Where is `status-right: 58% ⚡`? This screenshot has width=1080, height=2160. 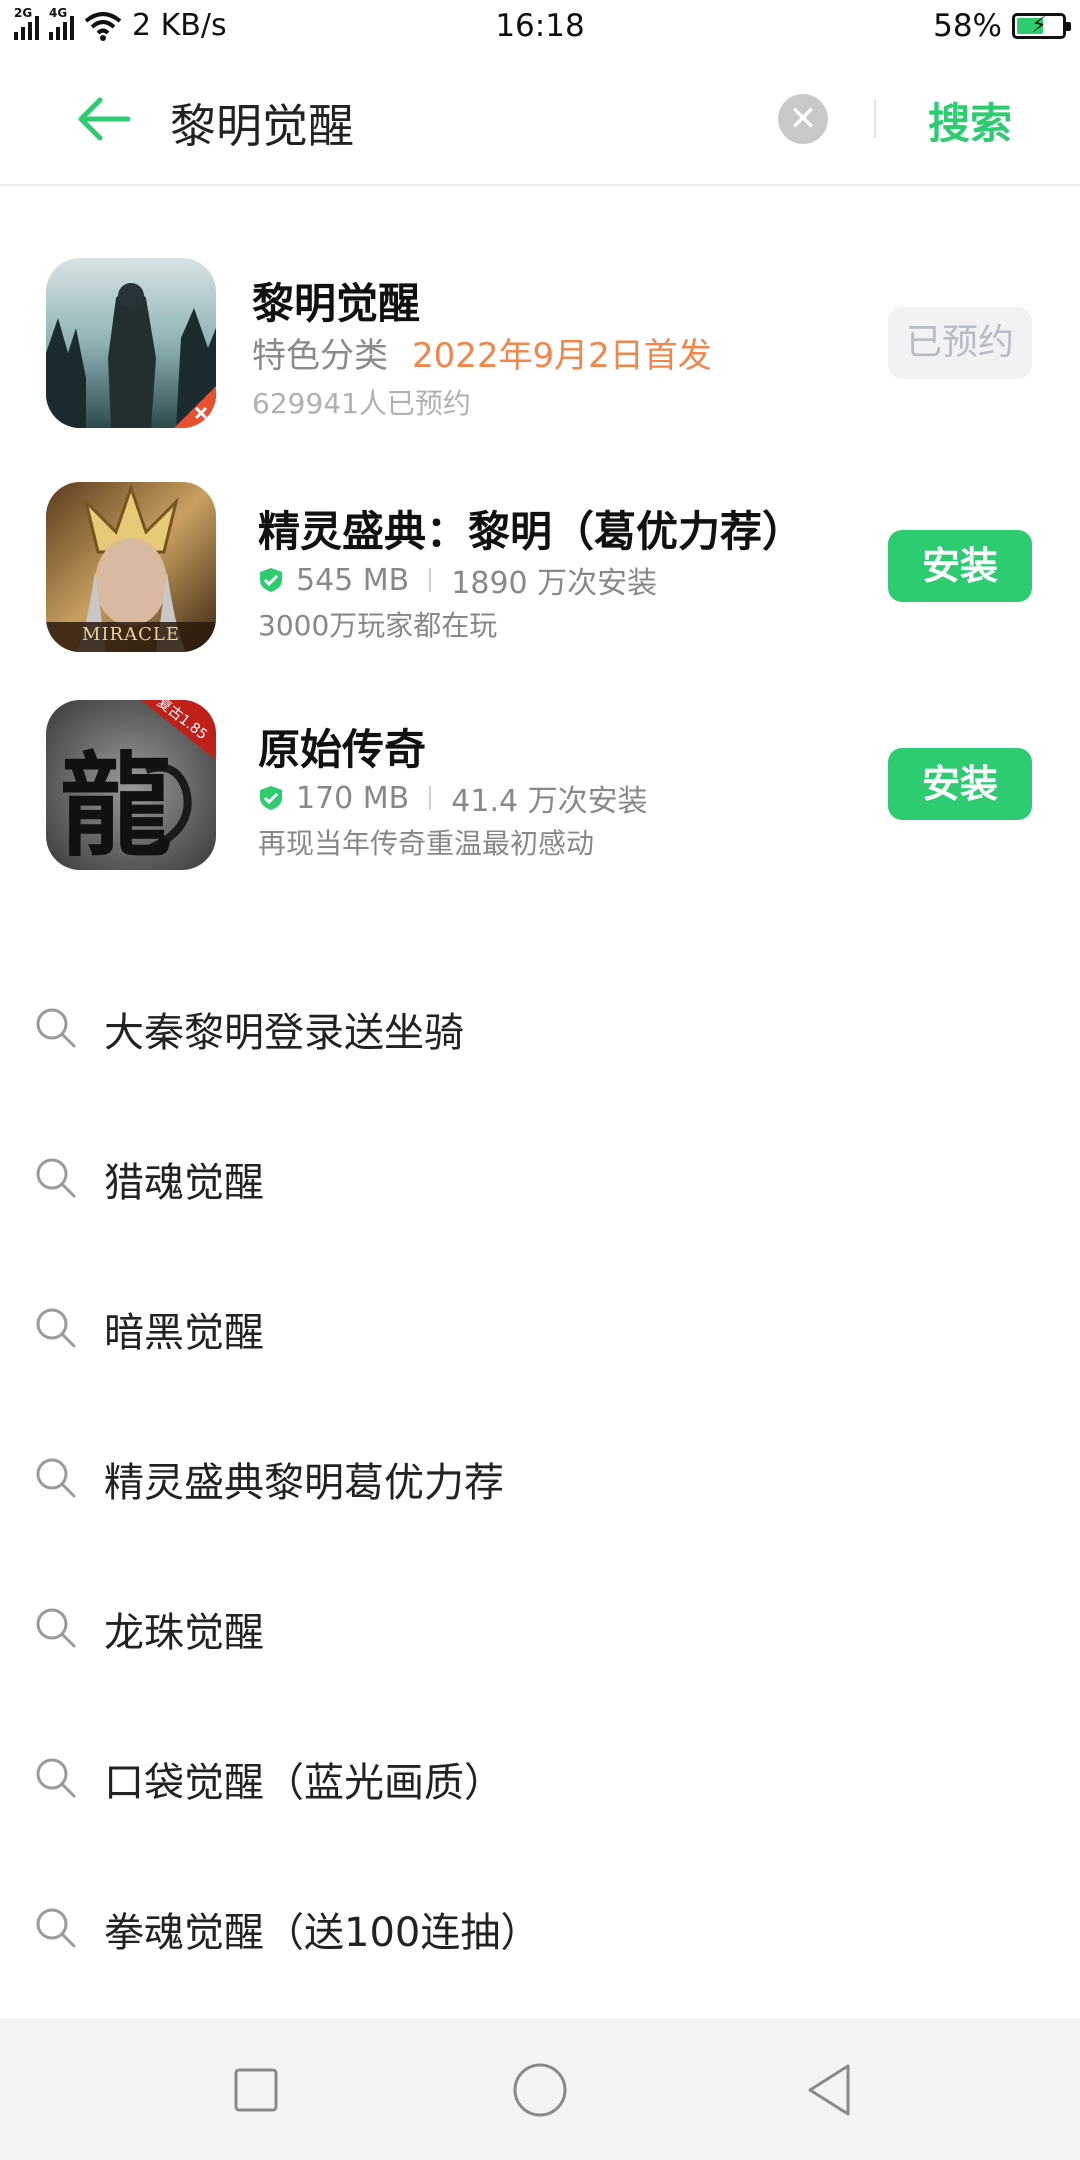 status-right: 58% ⚡ is located at coordinates (1002, 26).